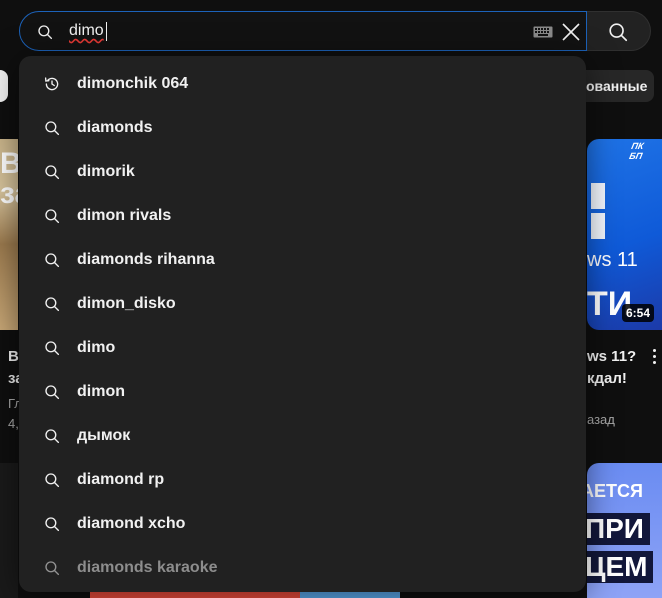 Image resolution: width=662 pixels, height=598 pixels. Describe the element at coordinates (96, 347) in the screenshot. I see `suggestion-text: dimo` at that location.